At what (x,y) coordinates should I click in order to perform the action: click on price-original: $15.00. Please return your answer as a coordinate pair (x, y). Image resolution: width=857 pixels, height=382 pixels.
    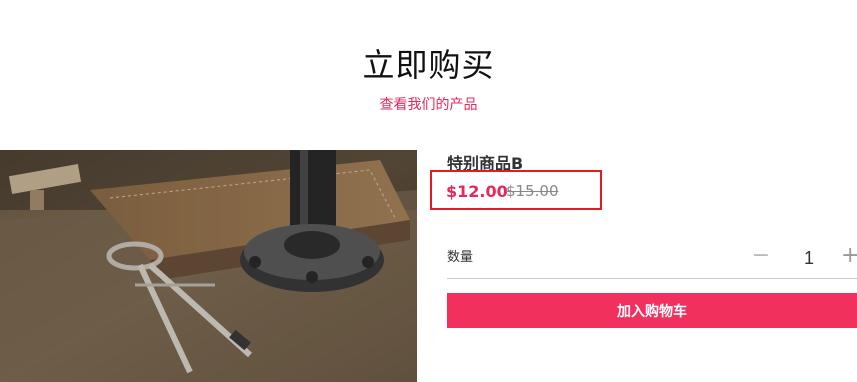
    Looking at the image, I should click on (532, 191).